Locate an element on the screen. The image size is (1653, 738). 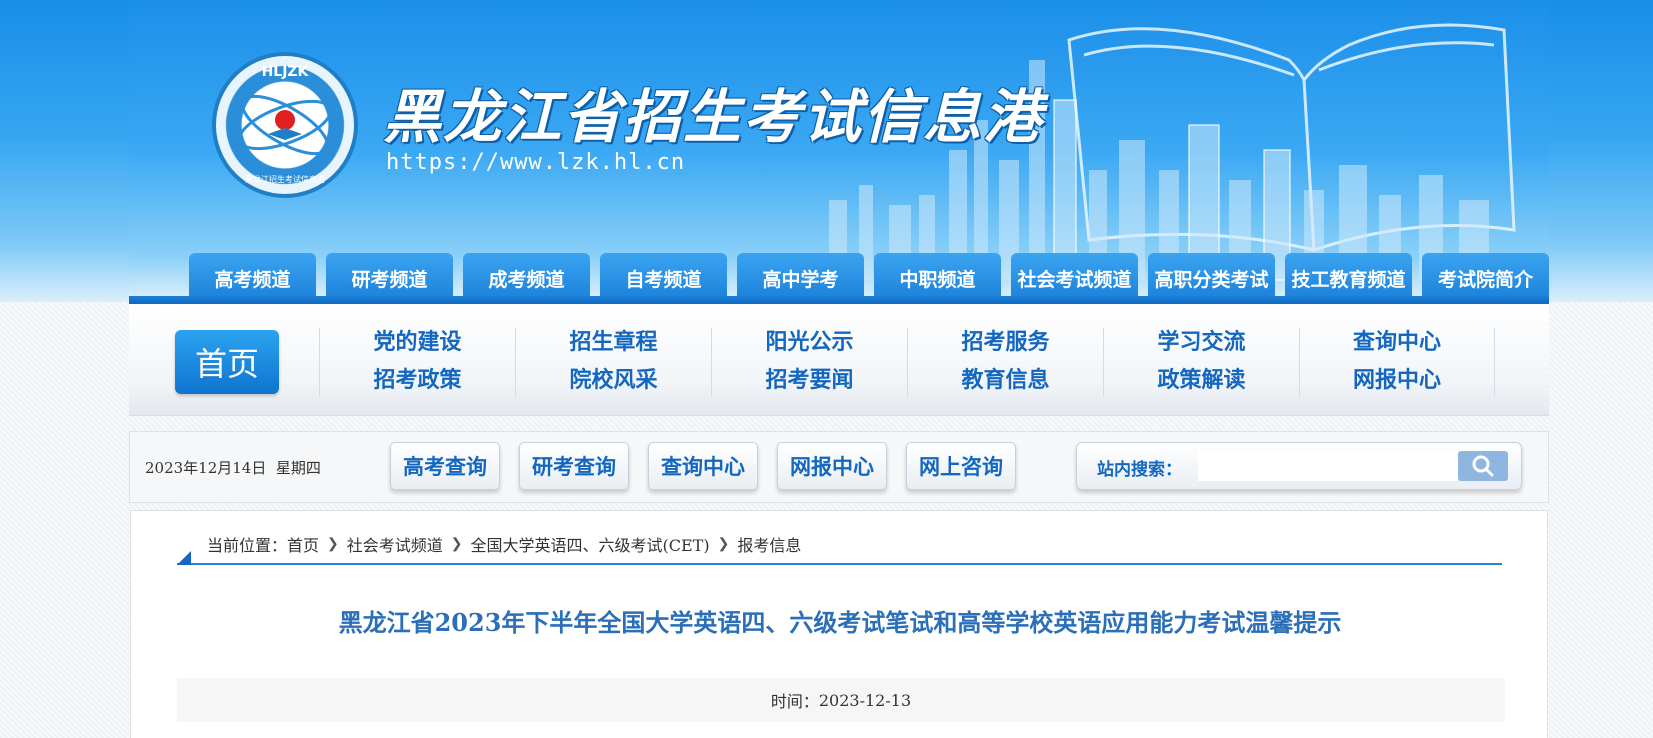
breadcrumb-baokao-xinxi: 报考信息 is located at coordinates (769, 544).